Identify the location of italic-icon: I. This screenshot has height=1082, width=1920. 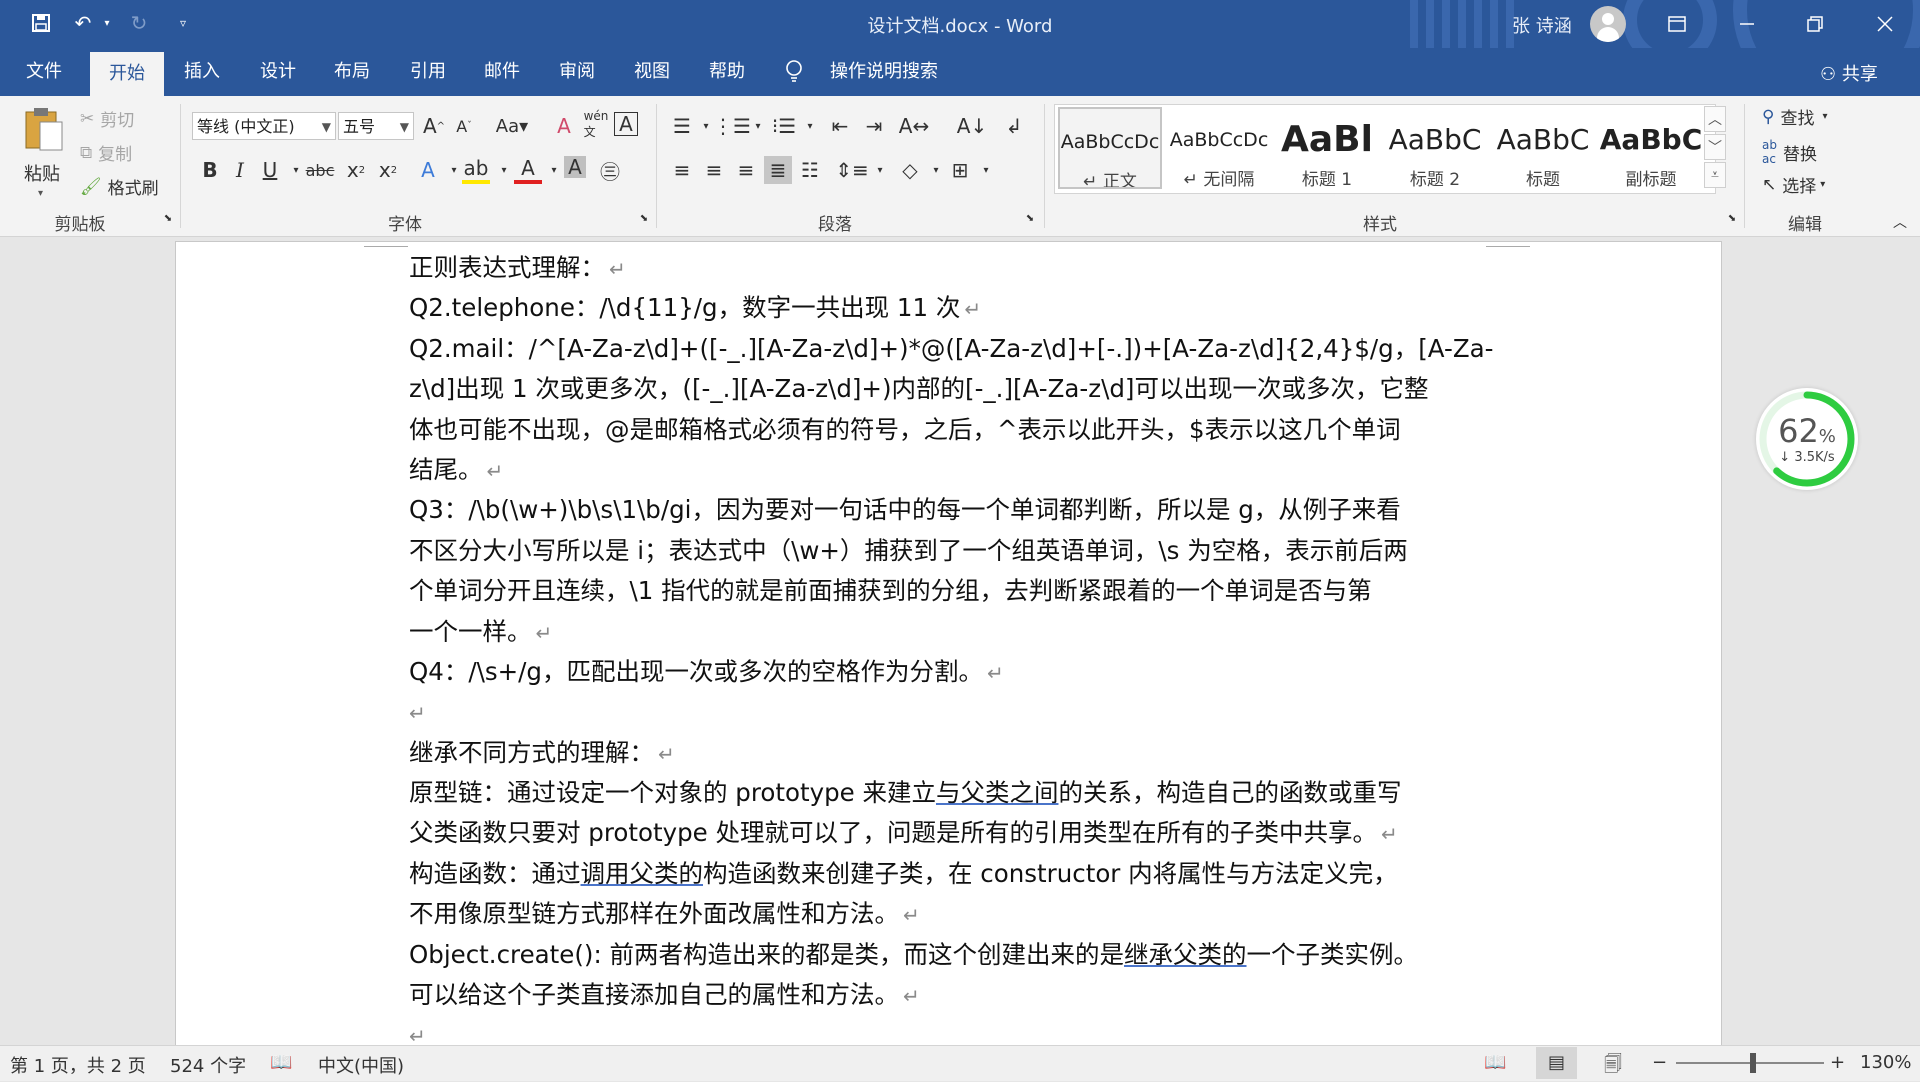
(240, 170).